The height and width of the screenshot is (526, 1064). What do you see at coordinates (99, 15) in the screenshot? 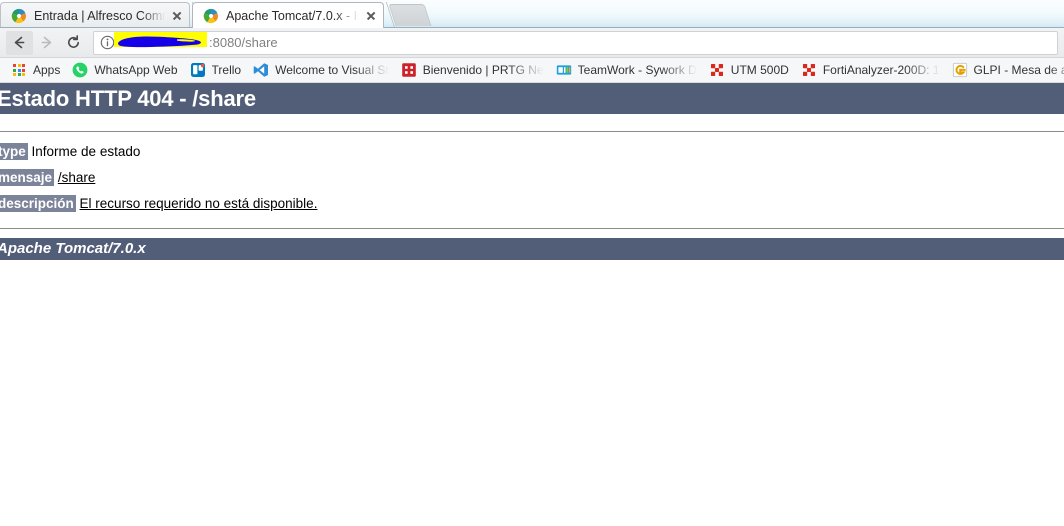
I see `tab-title: Entrada | Alfresco Comm` at bounding box center [99, 15].